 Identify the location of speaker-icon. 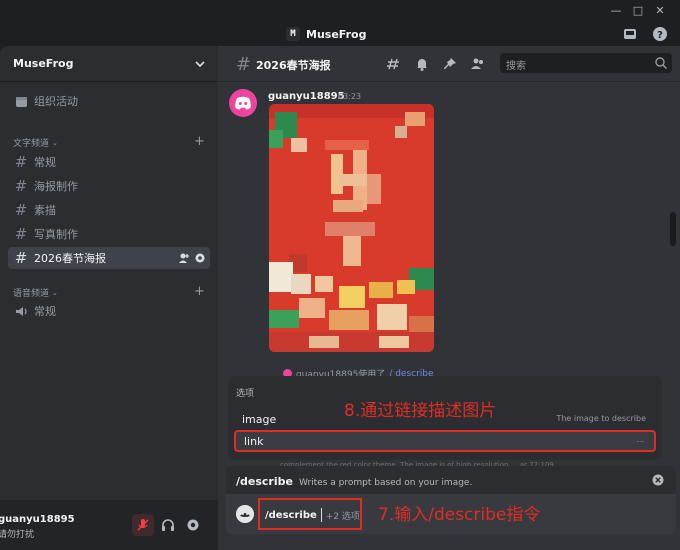
(21, 311).